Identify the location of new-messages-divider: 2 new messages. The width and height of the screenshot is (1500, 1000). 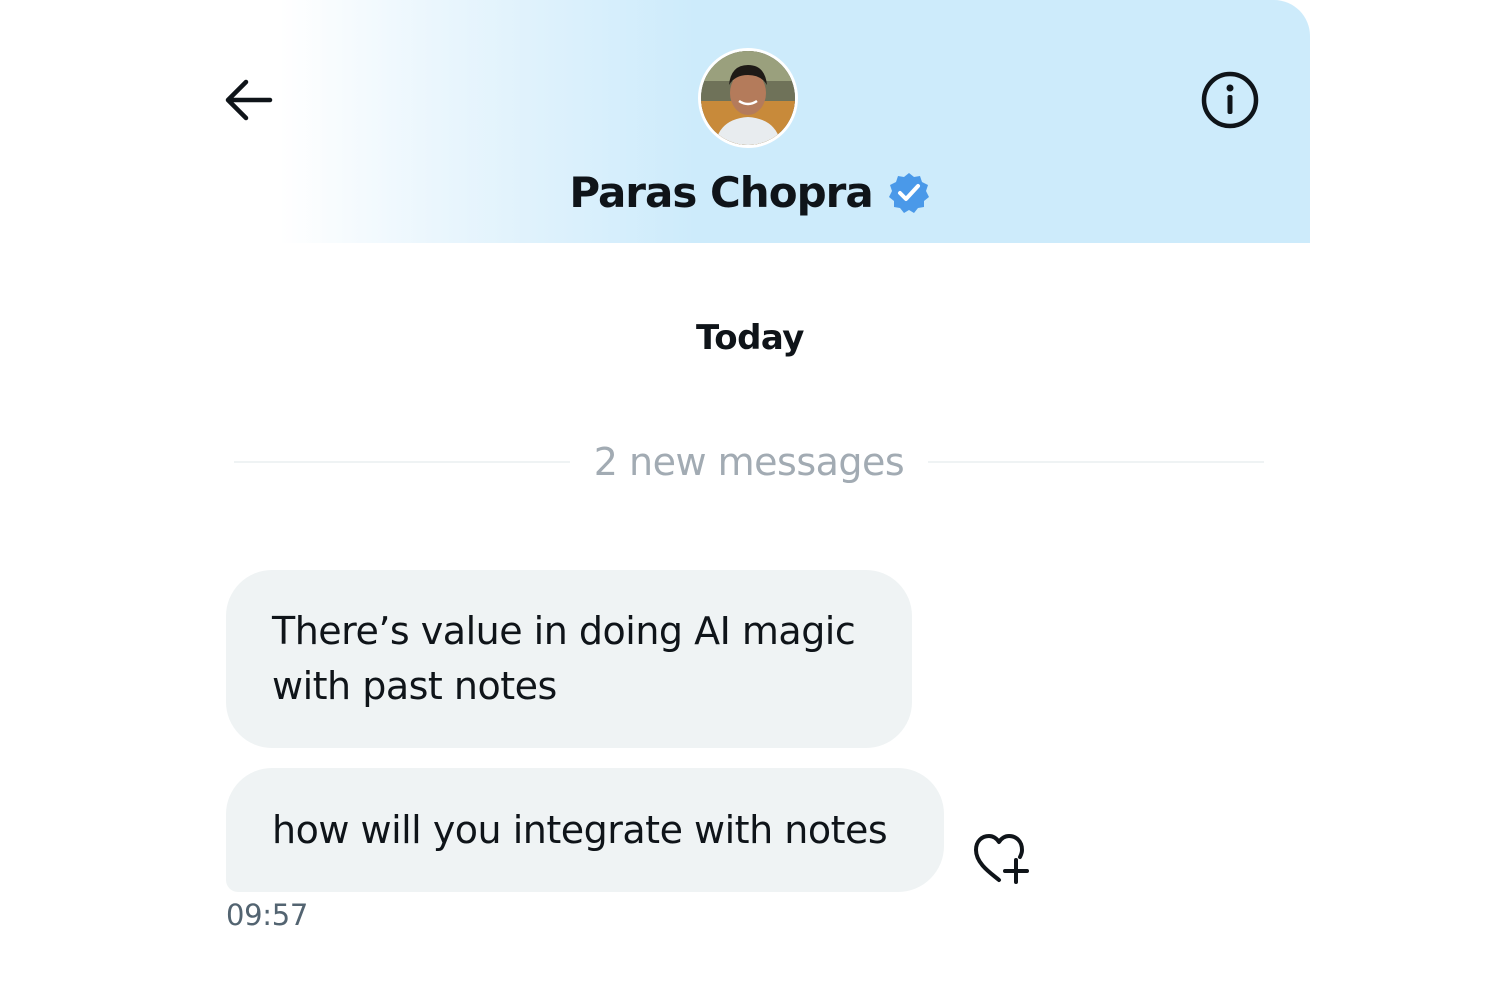
(749, 462).